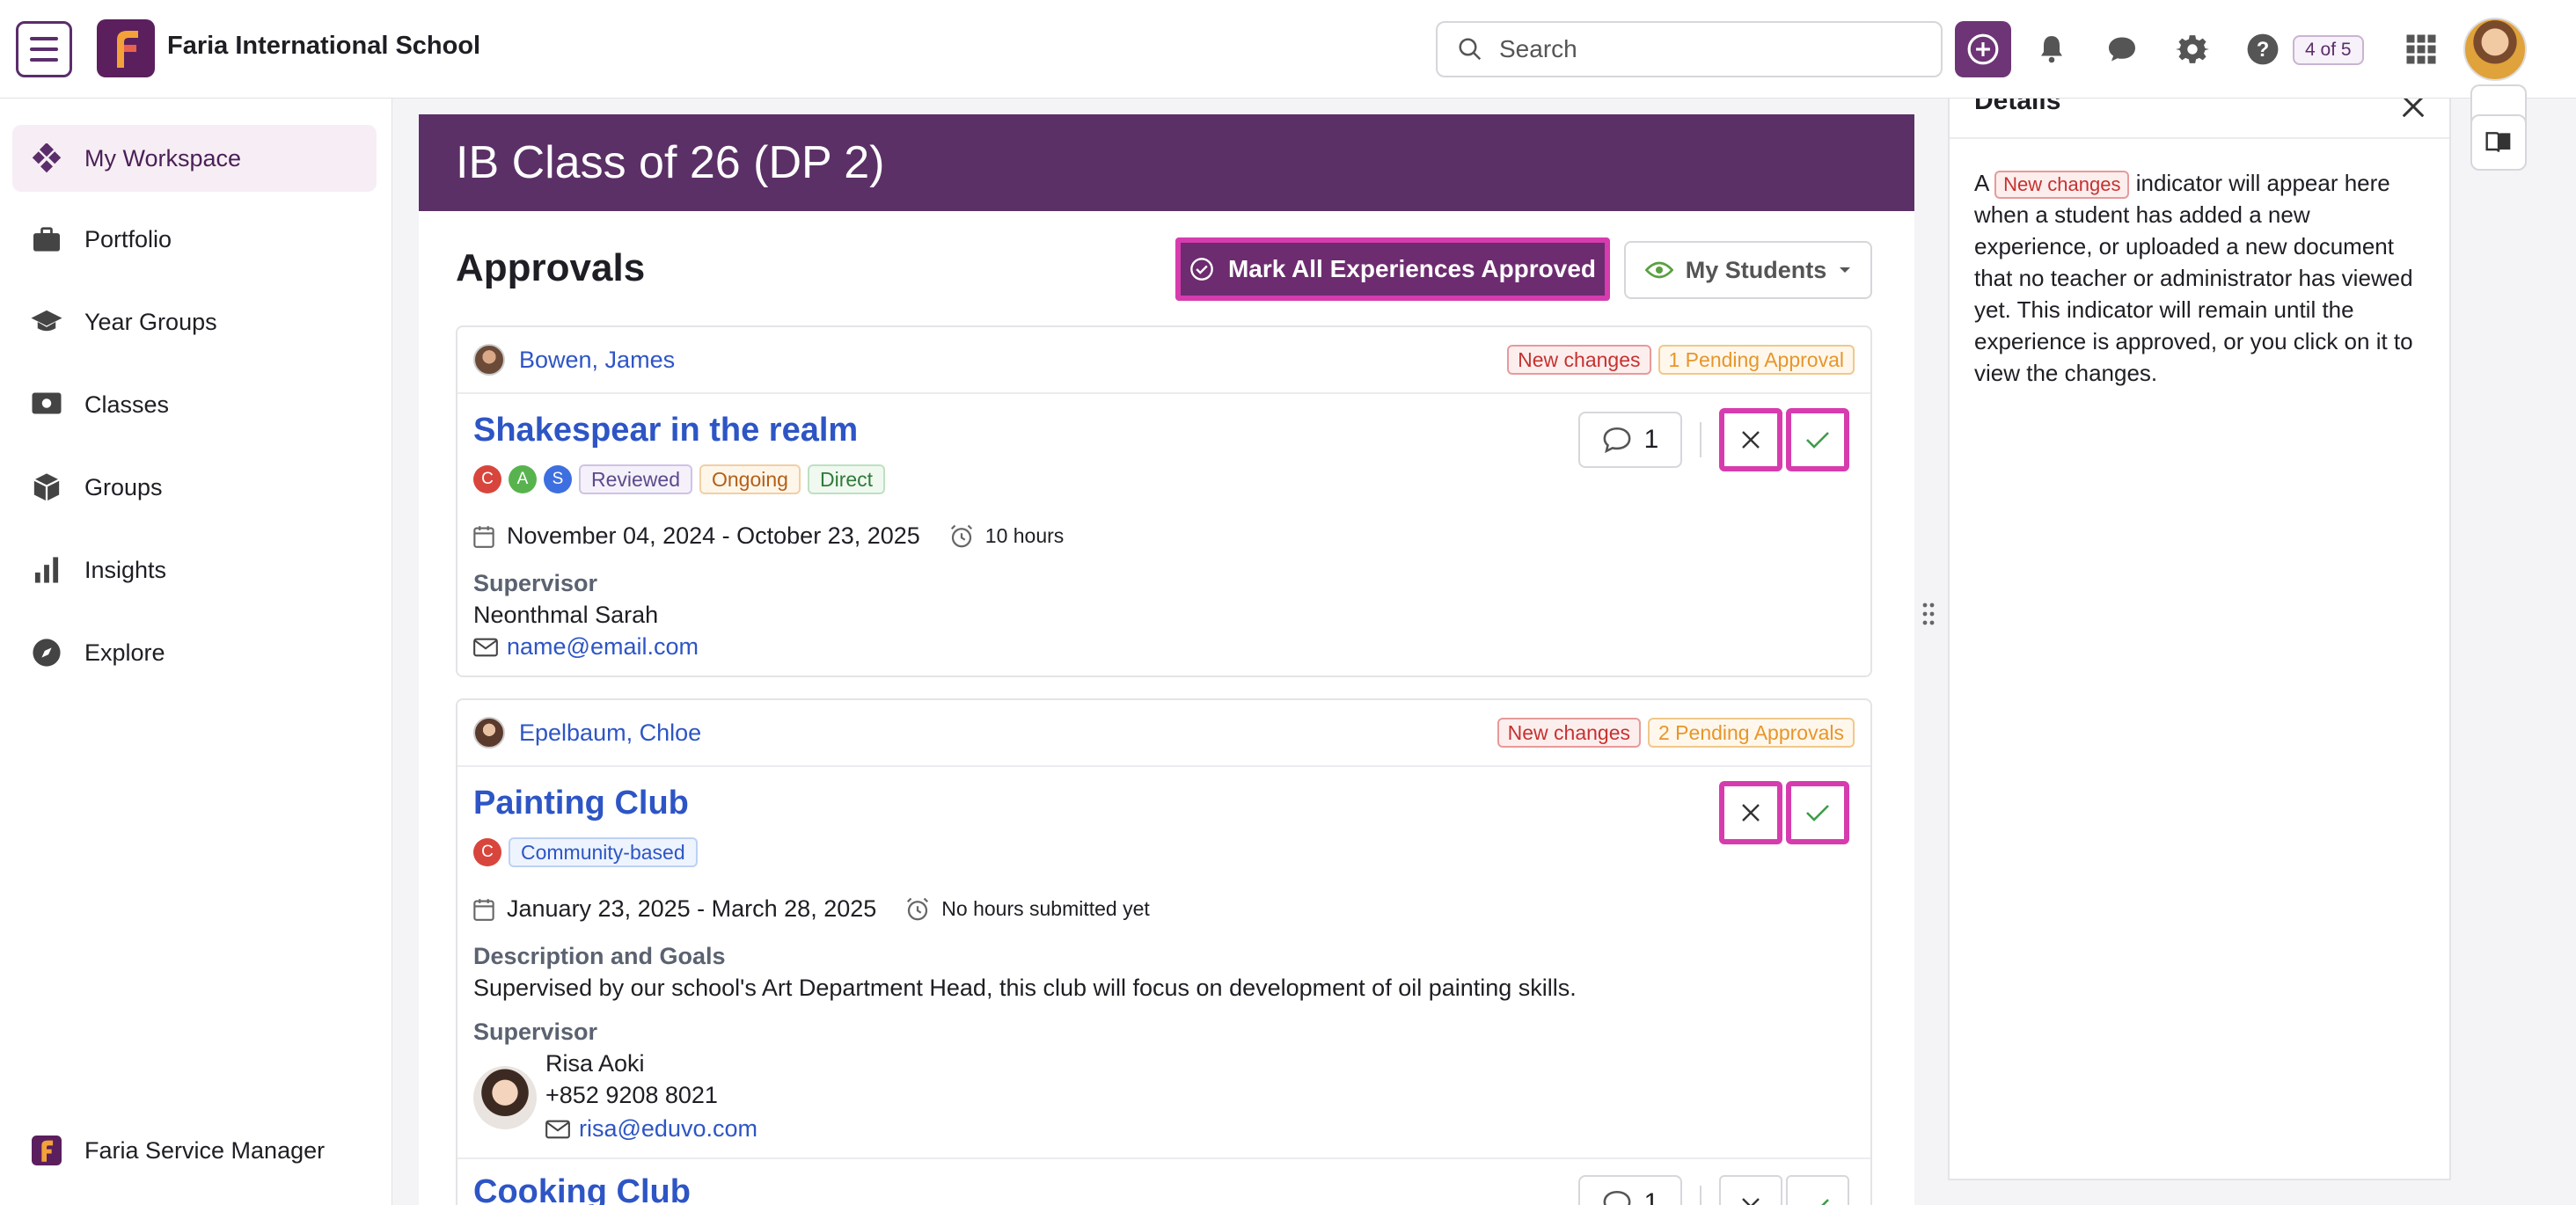 This screenshot has width=2576, height=1205. I want to click on experience-title-link: Painting Club, so click(581, 803).